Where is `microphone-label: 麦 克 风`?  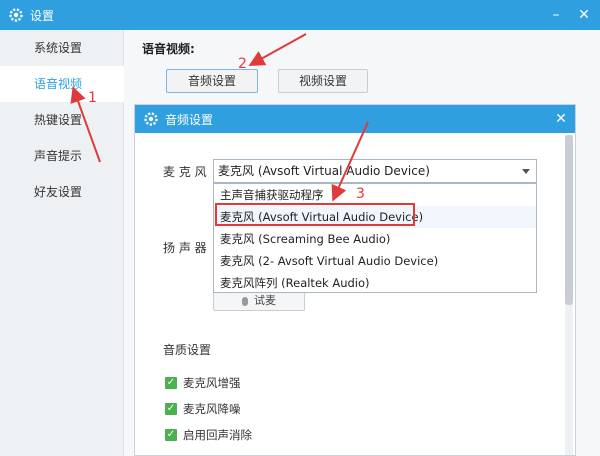
microphone-label: 麦 克 风 is located at coordinates (185, 172).